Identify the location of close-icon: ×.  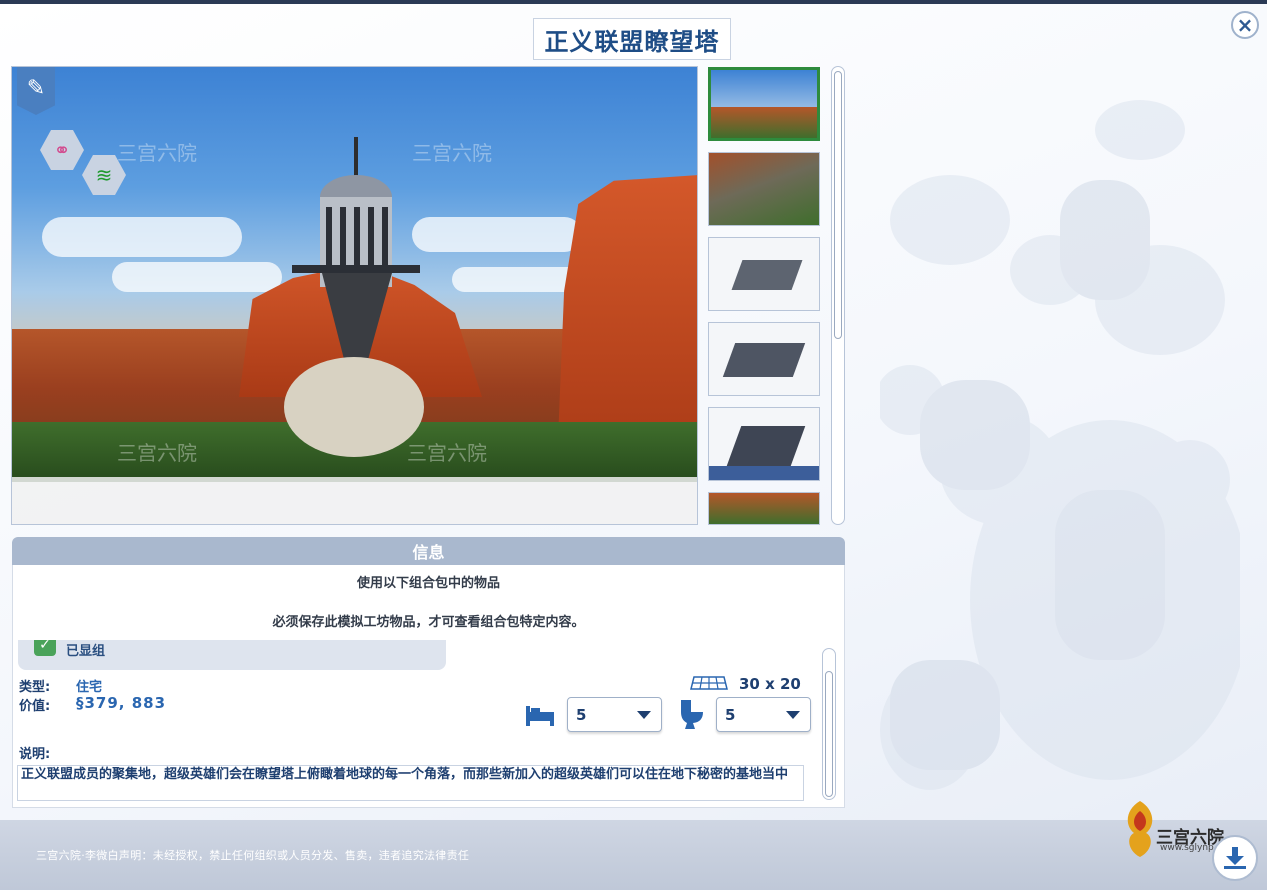
(1245, 25).